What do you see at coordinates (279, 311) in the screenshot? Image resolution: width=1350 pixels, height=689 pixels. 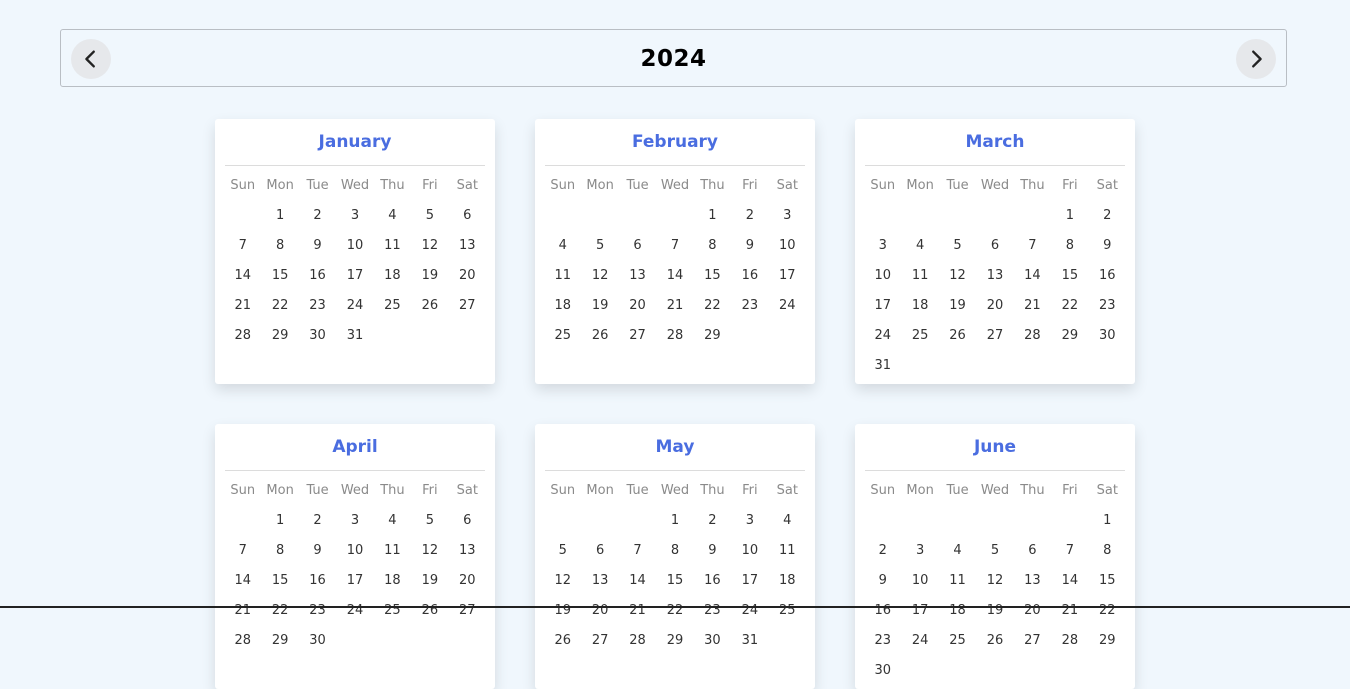 I see `day-cell: 22` at bounding box center [279, 311].